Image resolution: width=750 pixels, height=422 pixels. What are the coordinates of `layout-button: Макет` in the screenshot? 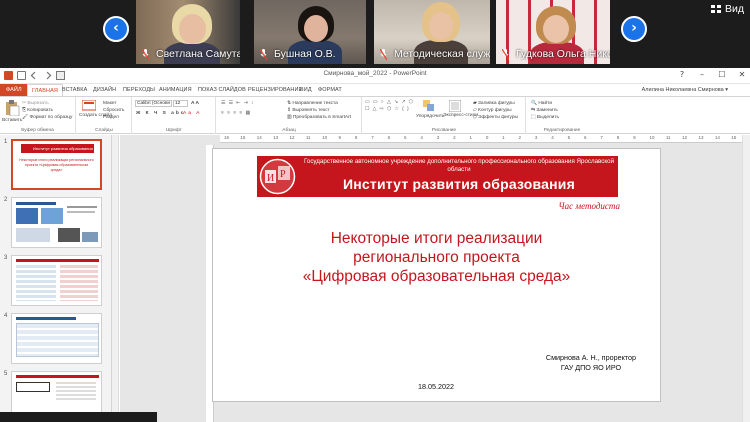 It's located at (110, 103).